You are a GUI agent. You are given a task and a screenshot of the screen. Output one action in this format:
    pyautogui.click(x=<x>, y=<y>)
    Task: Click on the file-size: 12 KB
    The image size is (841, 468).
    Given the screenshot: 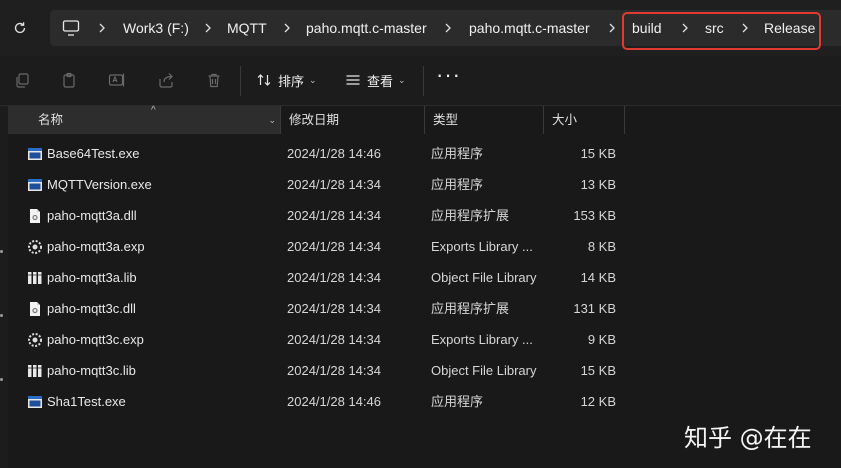 What is the action you would take?
    pyautogui.click(x=598, y=401)
    